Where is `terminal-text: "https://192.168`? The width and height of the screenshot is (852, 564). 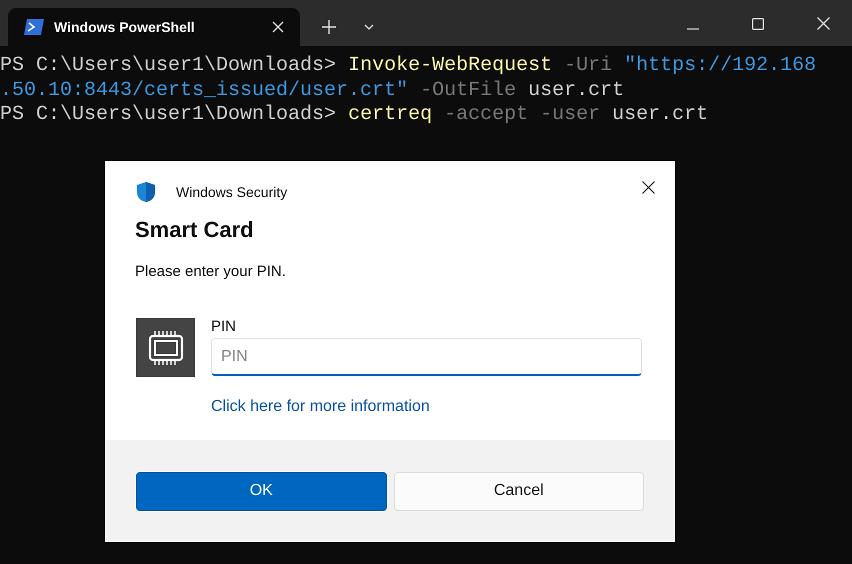 terminal-text: "https://192.168 is located at coordinates (720, 65).